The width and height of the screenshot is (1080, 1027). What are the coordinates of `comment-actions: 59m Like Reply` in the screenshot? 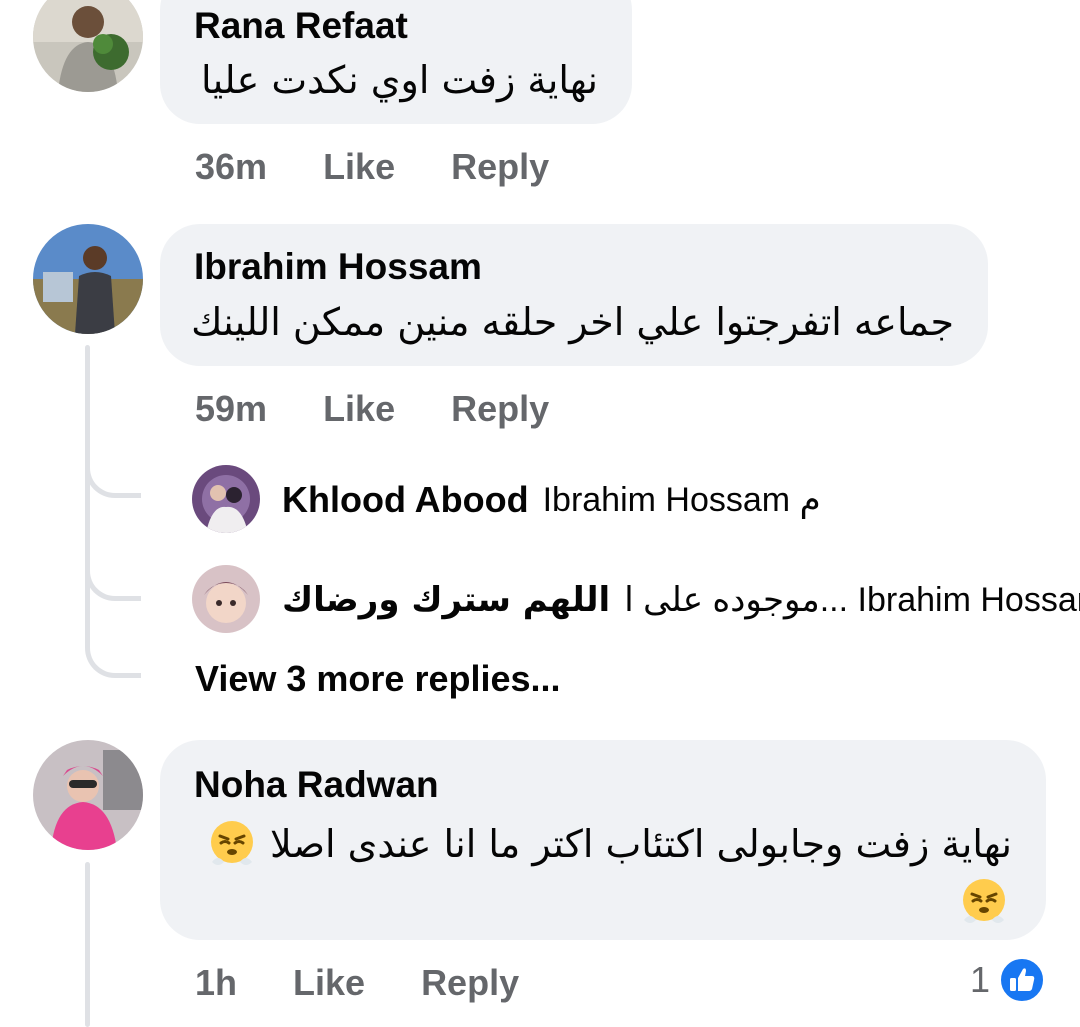 It's located at (372, 409).